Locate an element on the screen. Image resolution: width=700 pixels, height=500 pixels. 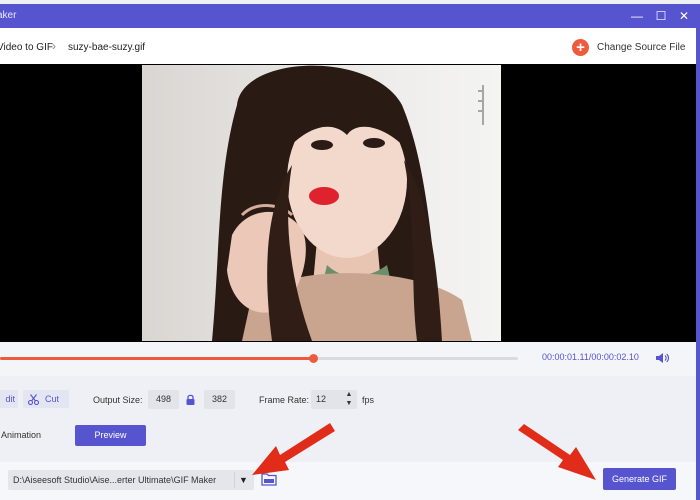
window-border is located at coordinates (698, 264).